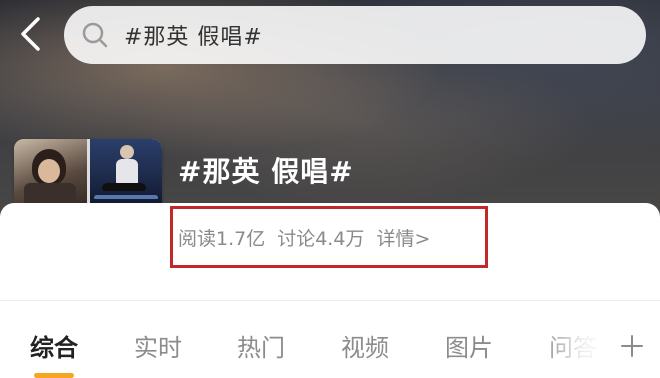  I want to click on plus-icon, so click(632, 346).